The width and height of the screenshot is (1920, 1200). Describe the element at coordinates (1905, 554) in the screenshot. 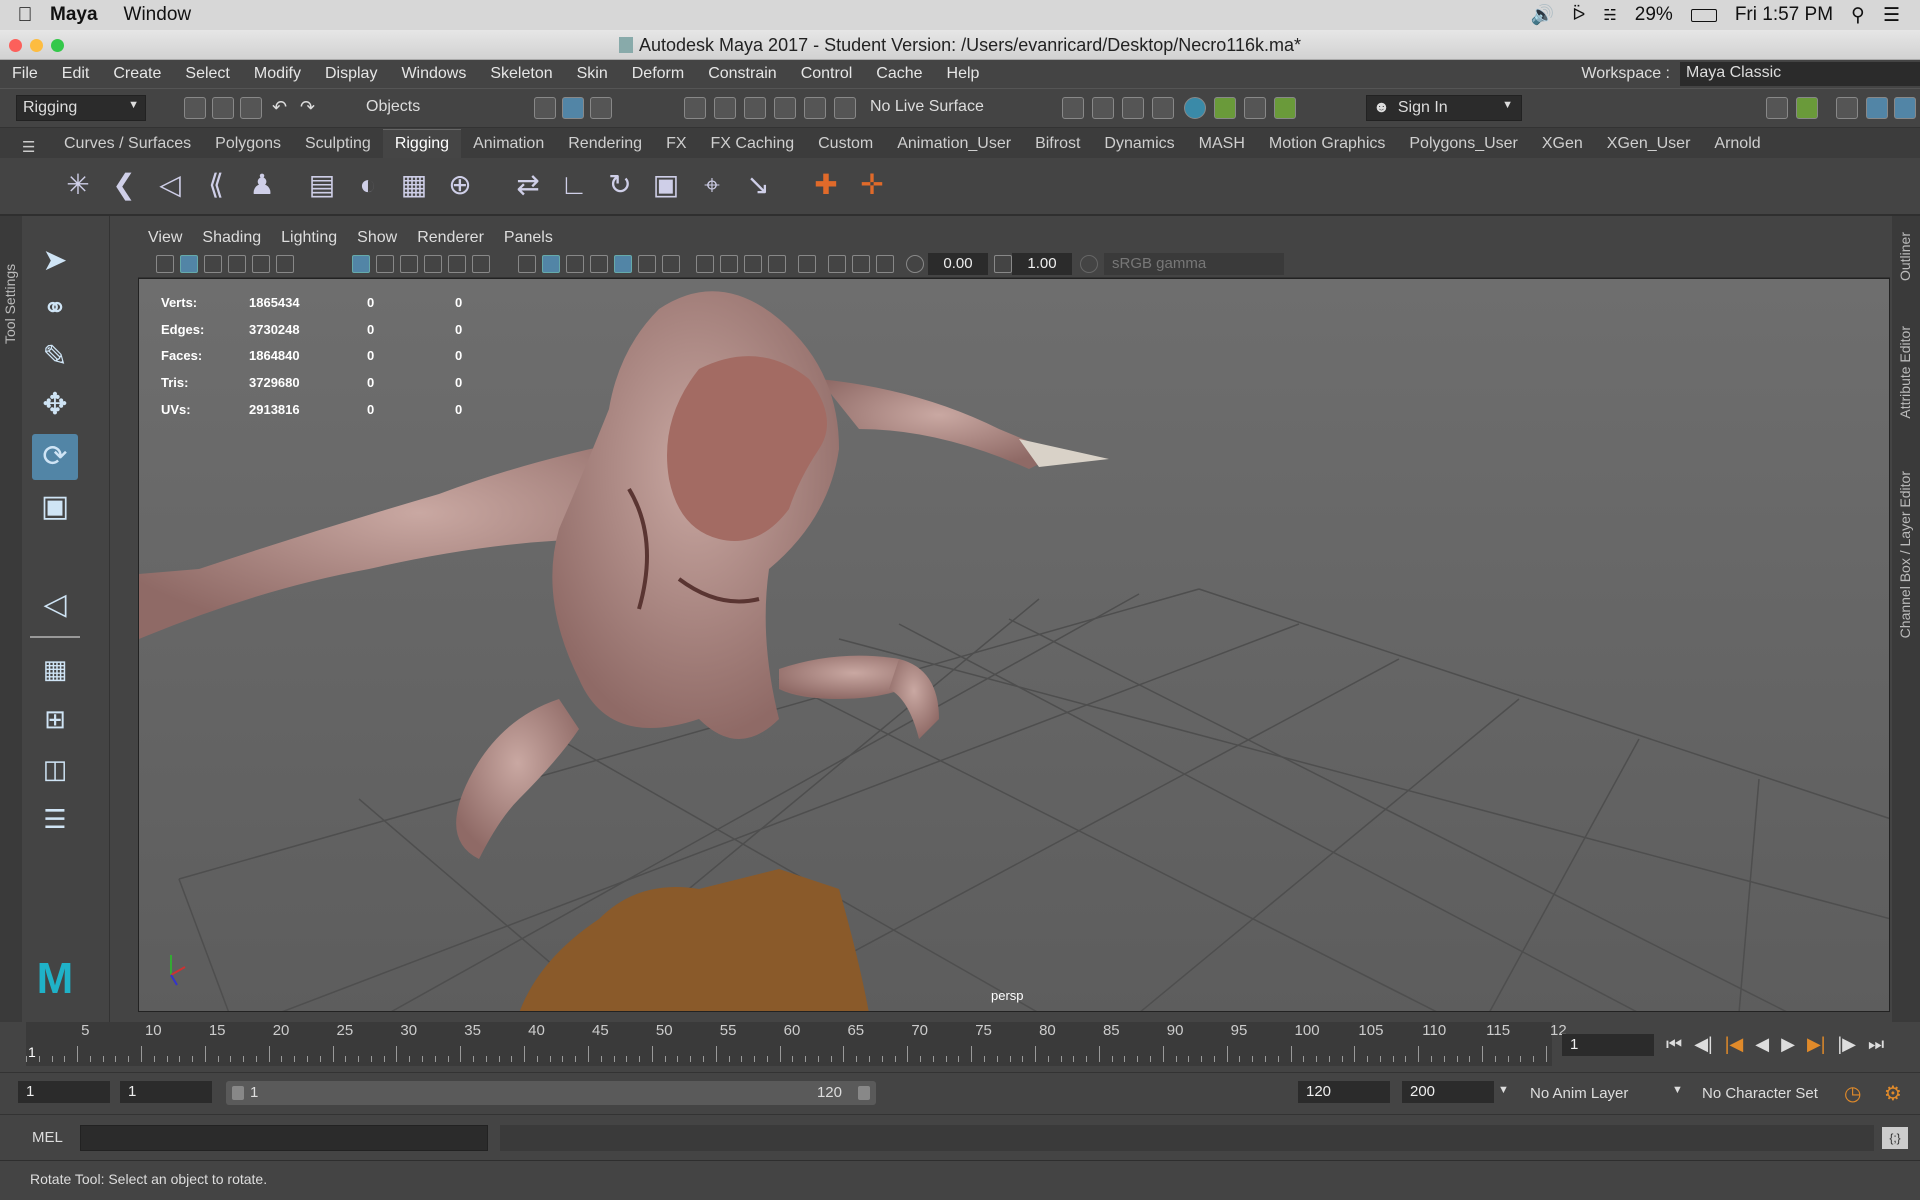

I see `channel-box-layer-editor-tab: Channel Box / Layer Editor` at that location.